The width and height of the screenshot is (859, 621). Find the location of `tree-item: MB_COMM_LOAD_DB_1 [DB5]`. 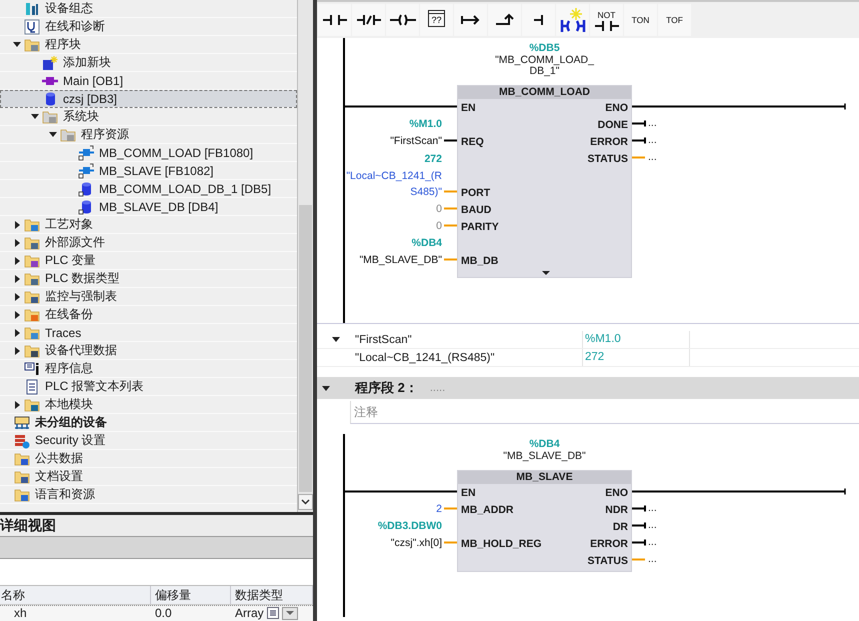

tree-item: MB_COMM_LOAD_DB_1 [DB5] is located at coordinates (148, 189).